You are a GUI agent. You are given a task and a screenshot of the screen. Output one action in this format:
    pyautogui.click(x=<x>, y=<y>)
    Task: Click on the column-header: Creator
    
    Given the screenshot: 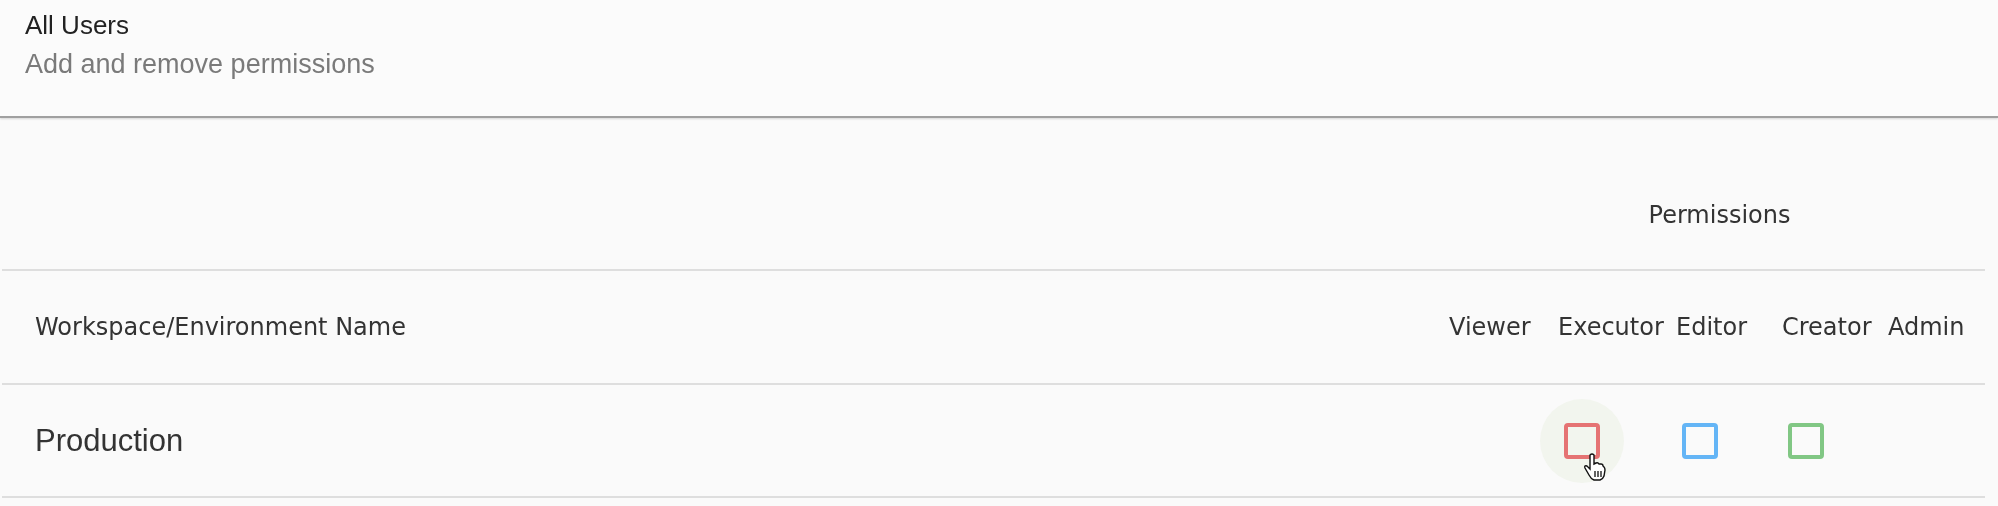 What is the action you would take?
    pyautogui.click(x=1827, y=327)
    